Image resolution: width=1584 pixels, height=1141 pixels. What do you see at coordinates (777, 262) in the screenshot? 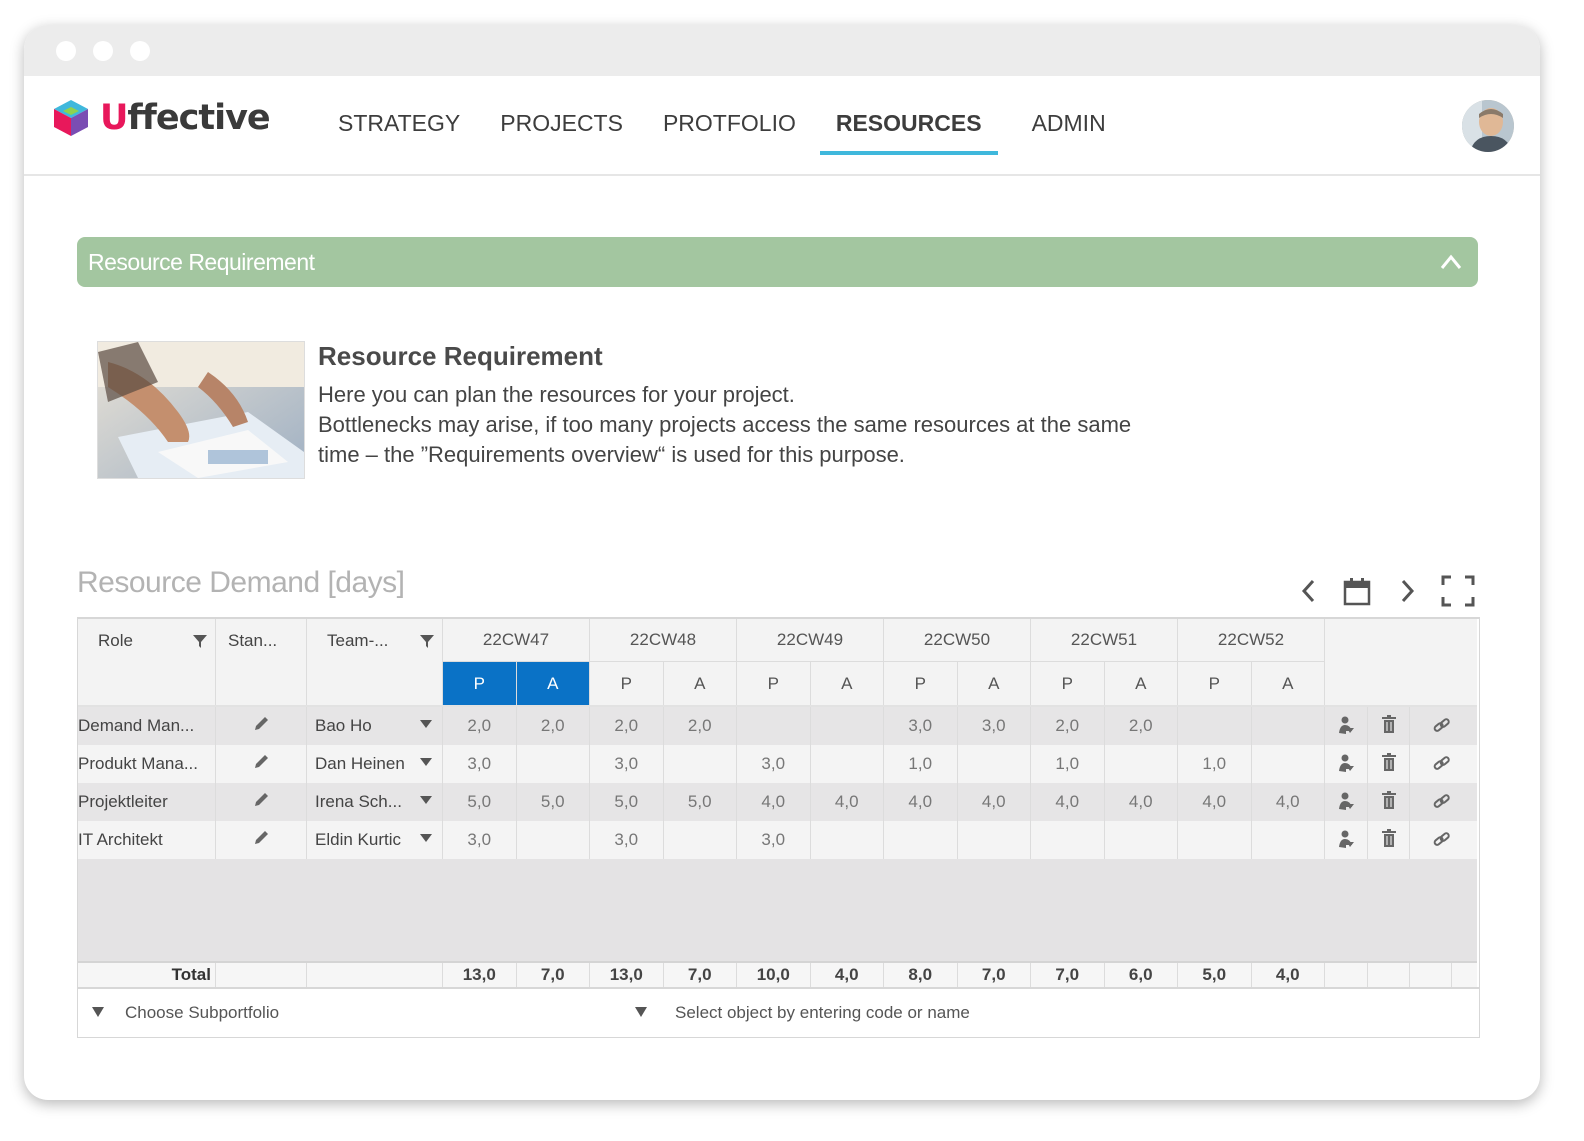
I see `section-header-resource-requirement: Resource Requirement` at bounding box center [777, 262].